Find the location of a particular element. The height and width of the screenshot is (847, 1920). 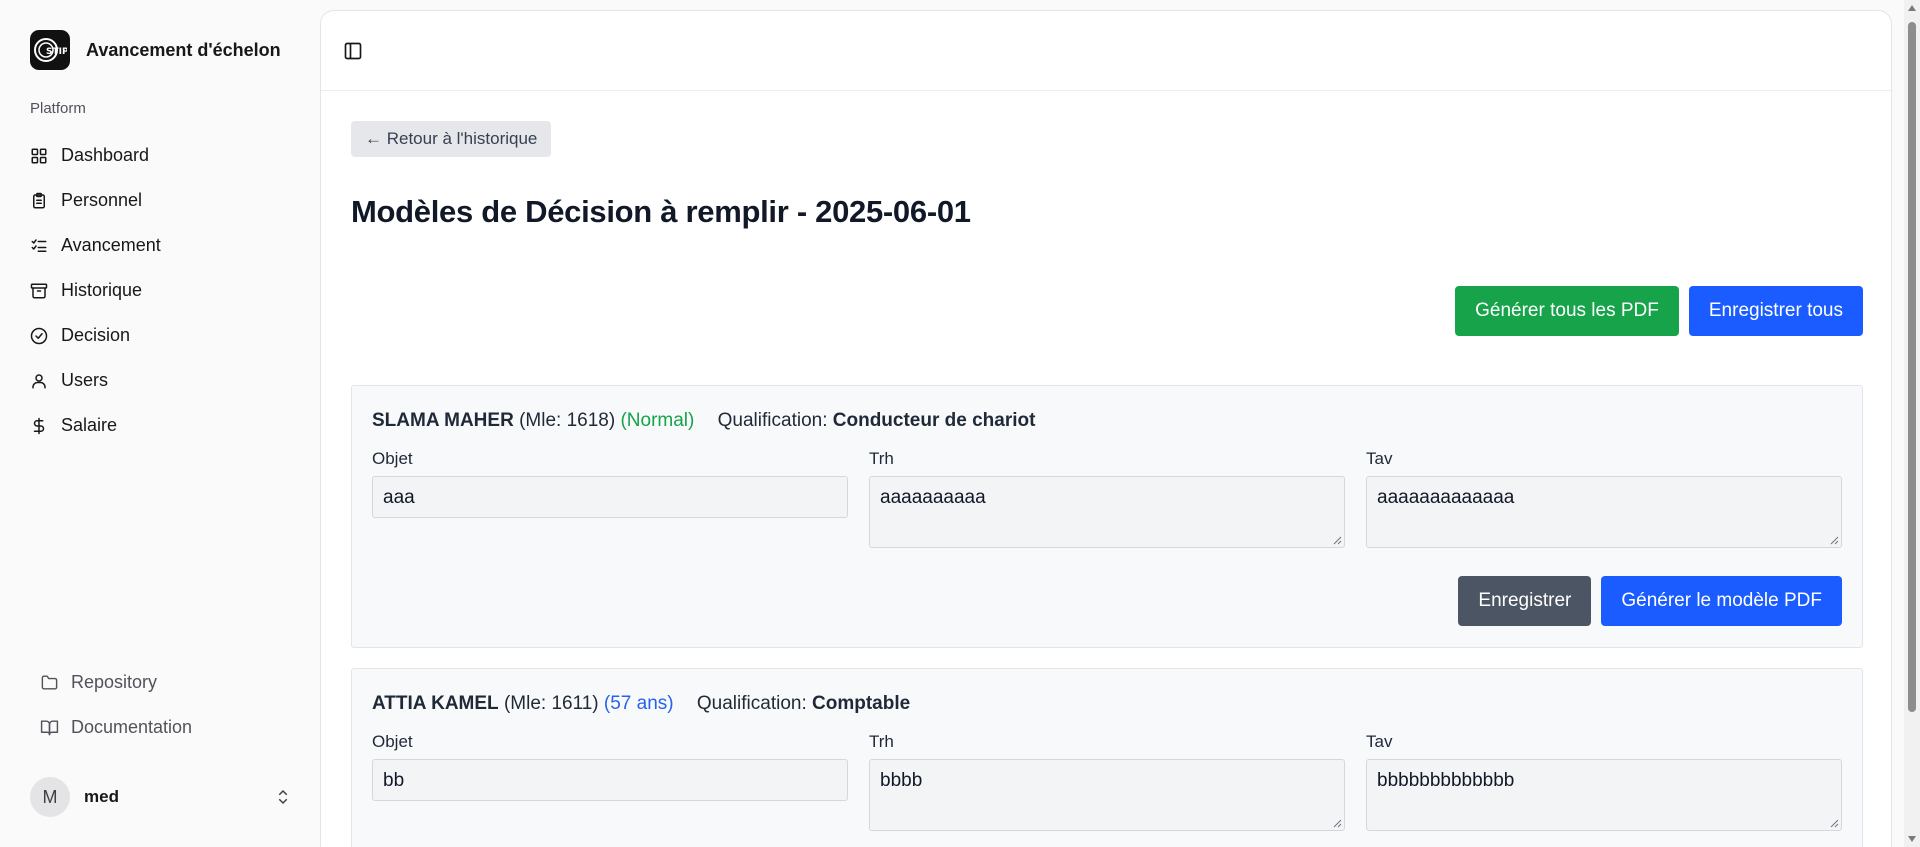

qualification-value: Comptable is located at coordinates (861, 703).